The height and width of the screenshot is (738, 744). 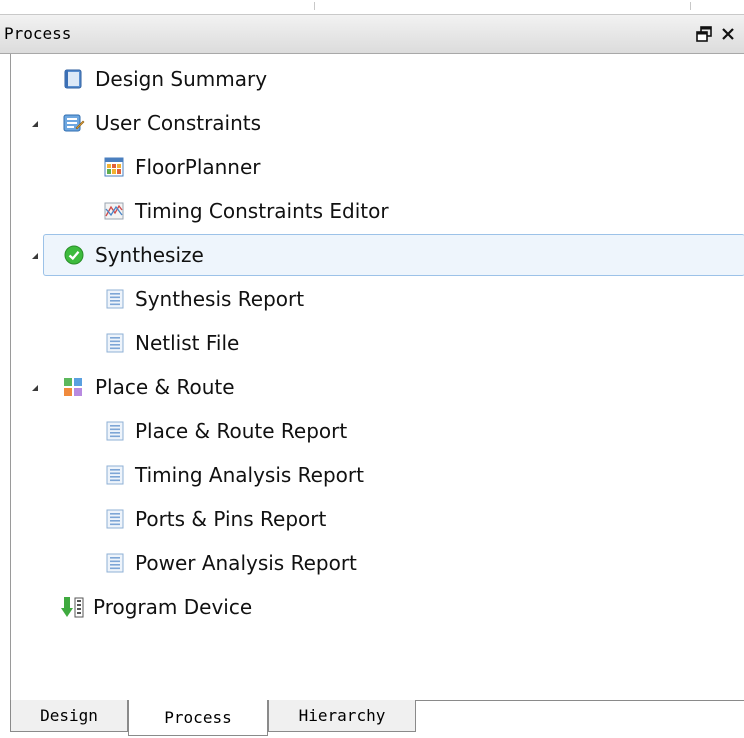 What do you see at coordinates (173, 607) in the screenshot?
I see `tree-item-label: Program Device` at bounding box center [173, 607].